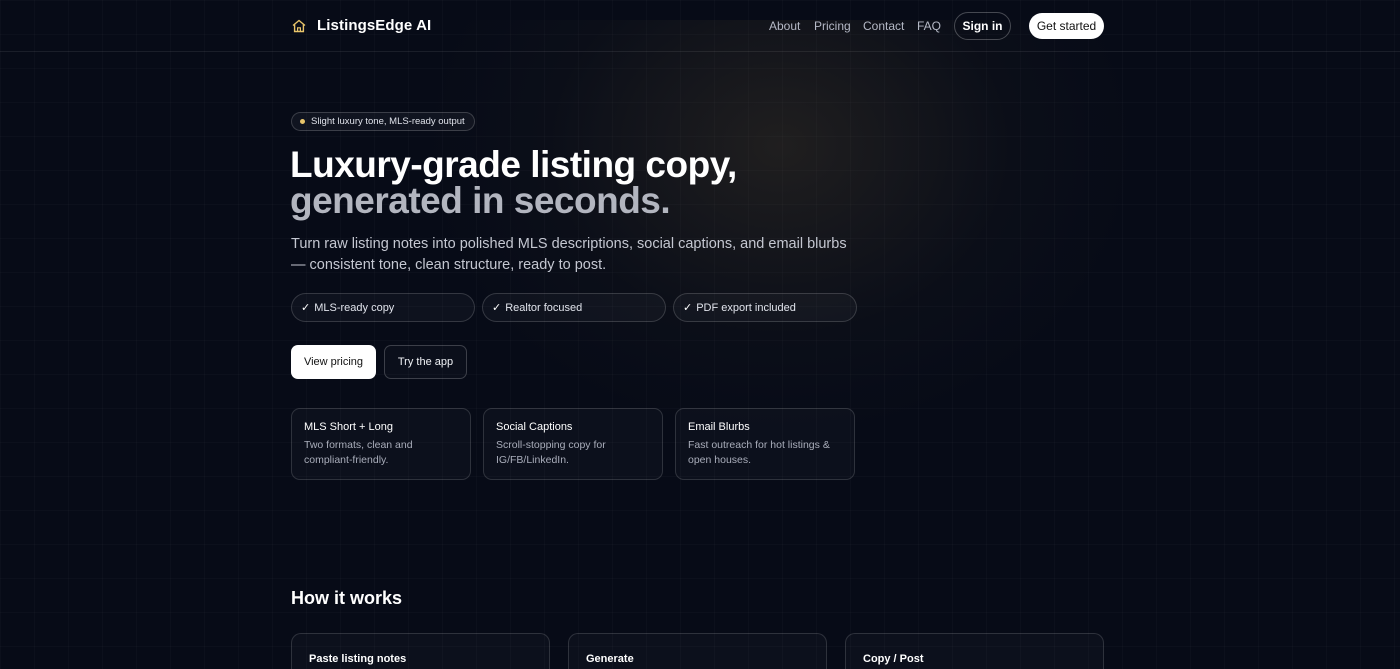 The height and width of the screenshot is (669, 1400). What do you see at coordinates (832, 26) in the screenshot?
I see `nav-pricing: Pricing` at bounding box center [832, 26].